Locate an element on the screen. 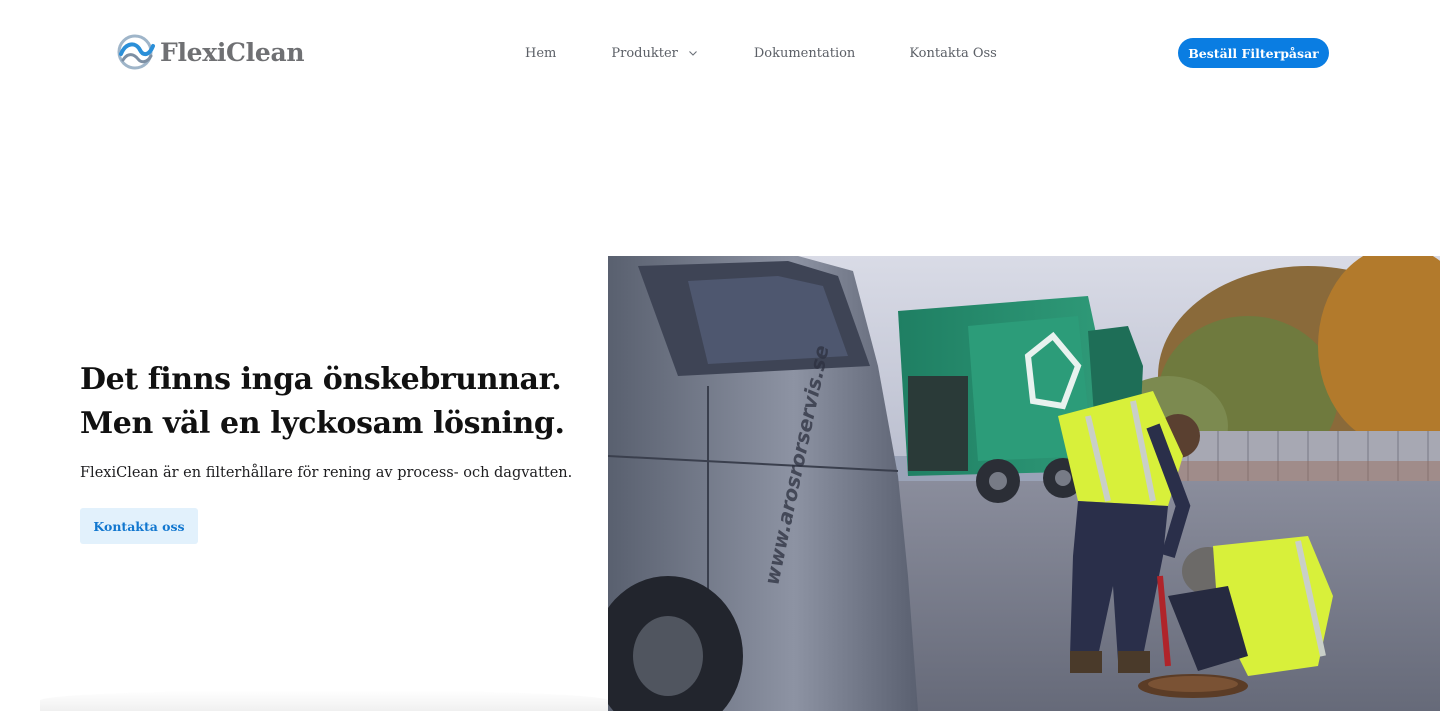  main-nav: Hem Produkter Dokumentation Kontakta Oss is located at coordinates (761, 53).